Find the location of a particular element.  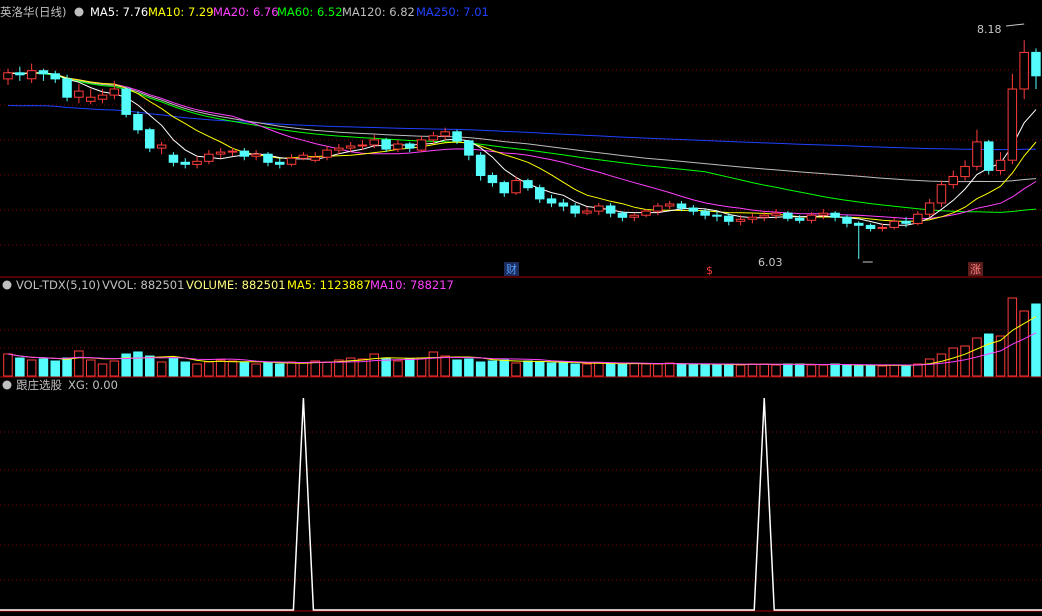

ma20-legend: MA20: 6.76 is located at coordinates (246, 12).